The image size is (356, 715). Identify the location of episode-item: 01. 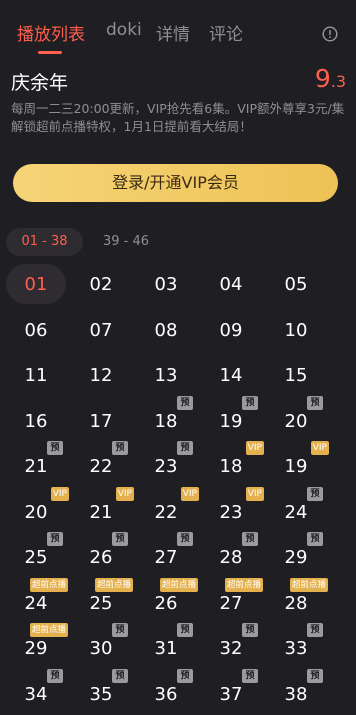
(36, 283).